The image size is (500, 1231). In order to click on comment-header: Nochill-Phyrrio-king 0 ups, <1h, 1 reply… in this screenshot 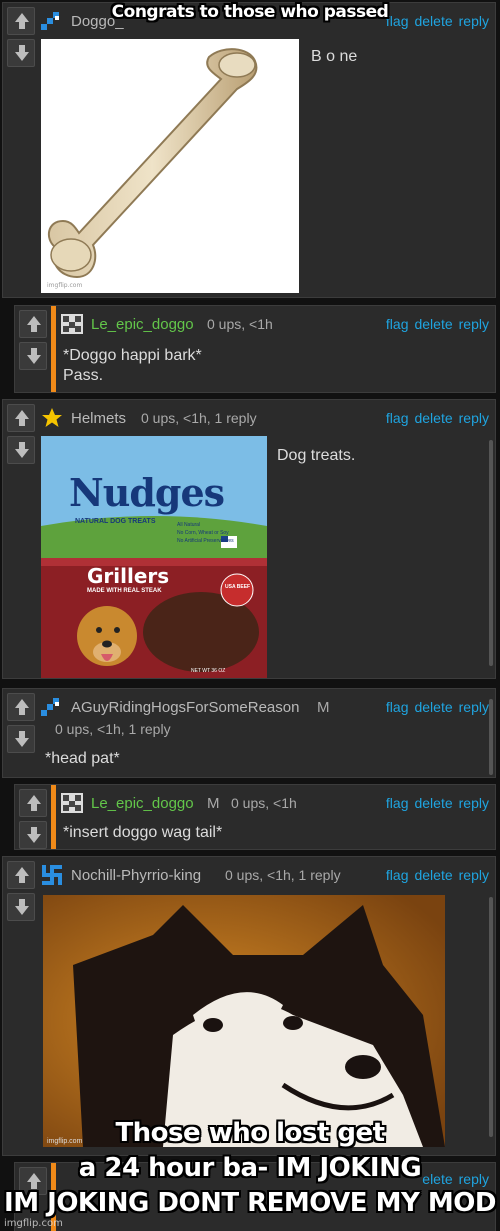, I will do `click(265, 875)`.